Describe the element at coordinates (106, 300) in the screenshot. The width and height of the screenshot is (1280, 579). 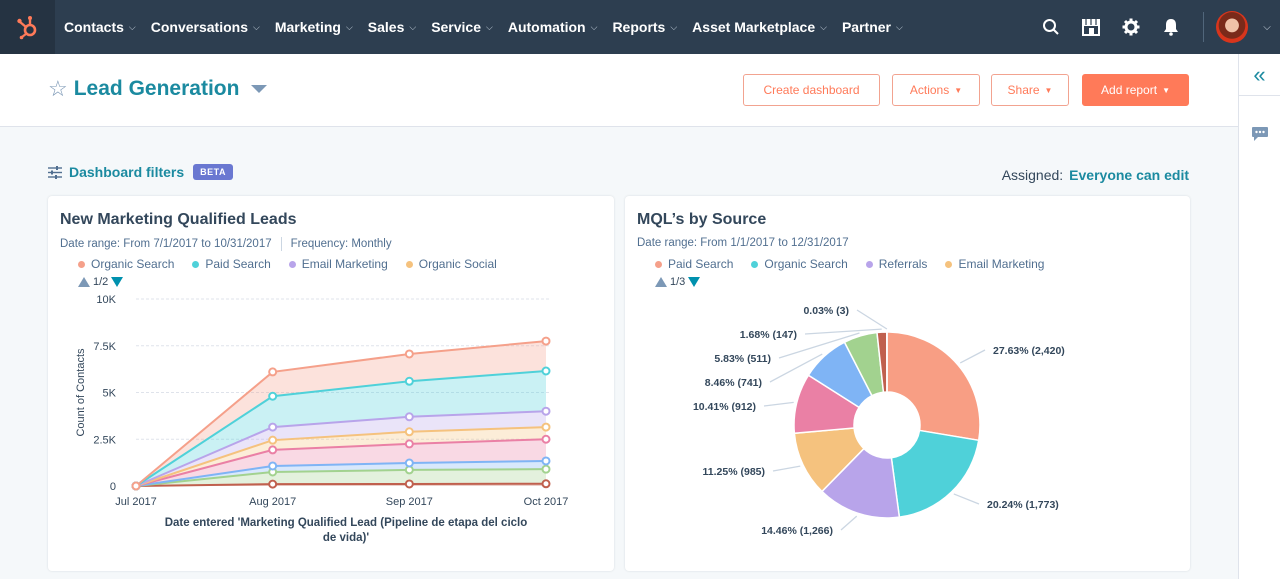
I see `y-tick-label: 10K` at that location.